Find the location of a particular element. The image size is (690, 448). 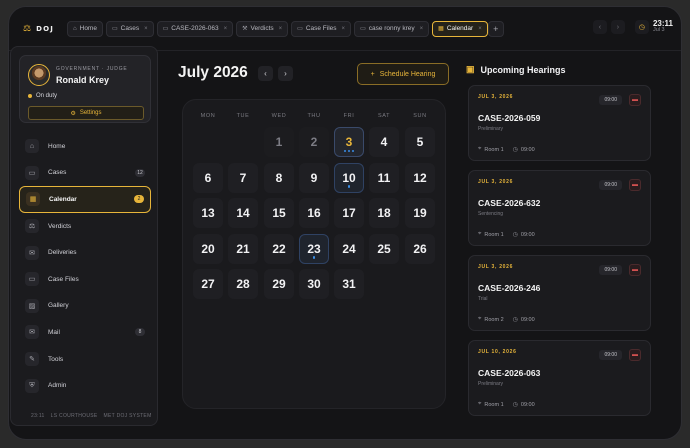

day-number: 17 is located at coordinates (349, 213).